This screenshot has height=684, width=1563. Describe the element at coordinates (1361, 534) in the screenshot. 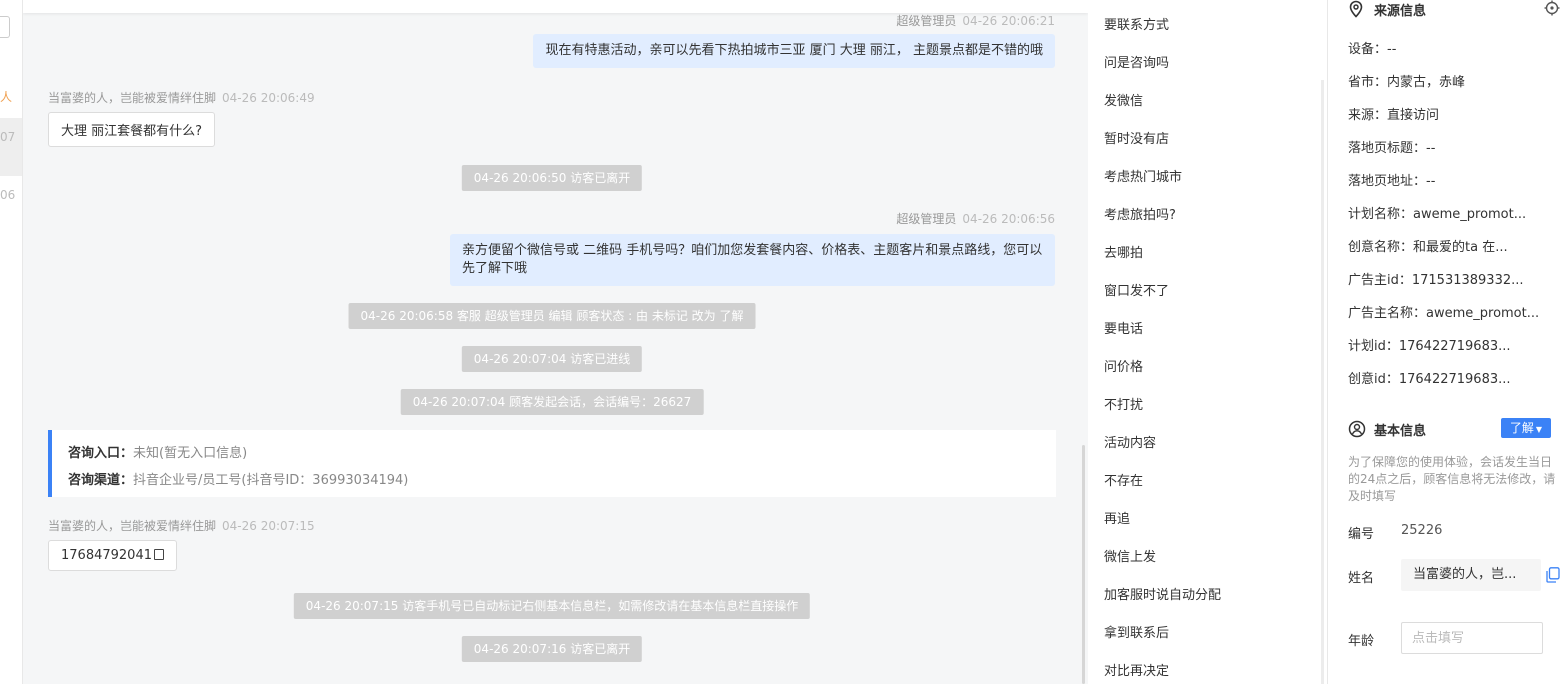

I see `id-label: 编号` at that location.